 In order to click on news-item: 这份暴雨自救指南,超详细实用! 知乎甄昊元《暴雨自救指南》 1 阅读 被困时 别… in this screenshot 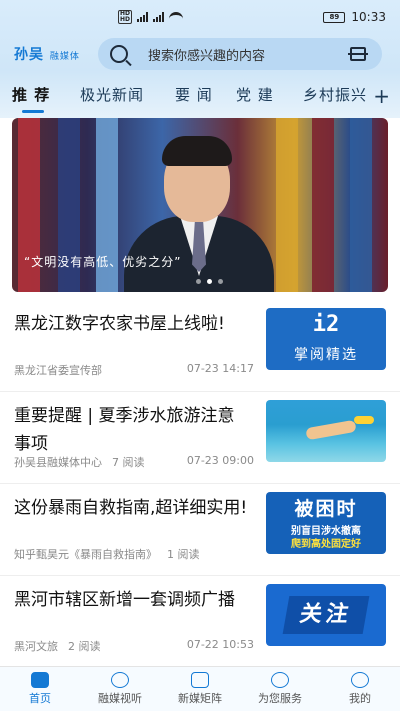, I will do `click(200, 530)`.